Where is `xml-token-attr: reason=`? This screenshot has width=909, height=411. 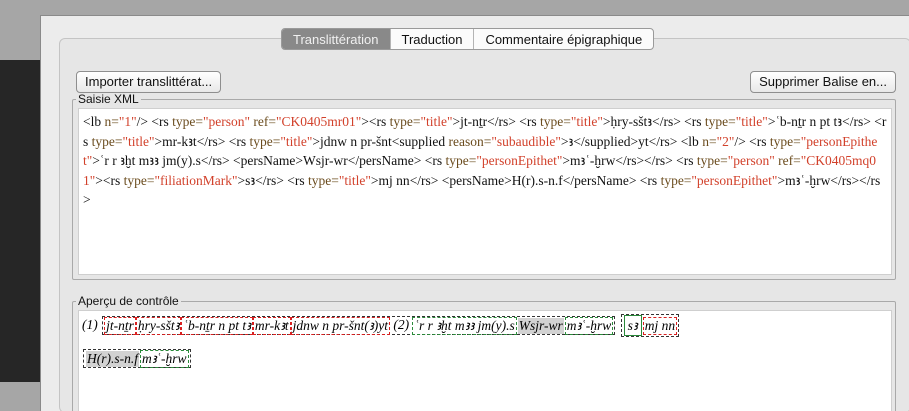 xml-token-attr: reason= is located at coordinates (470, 141).